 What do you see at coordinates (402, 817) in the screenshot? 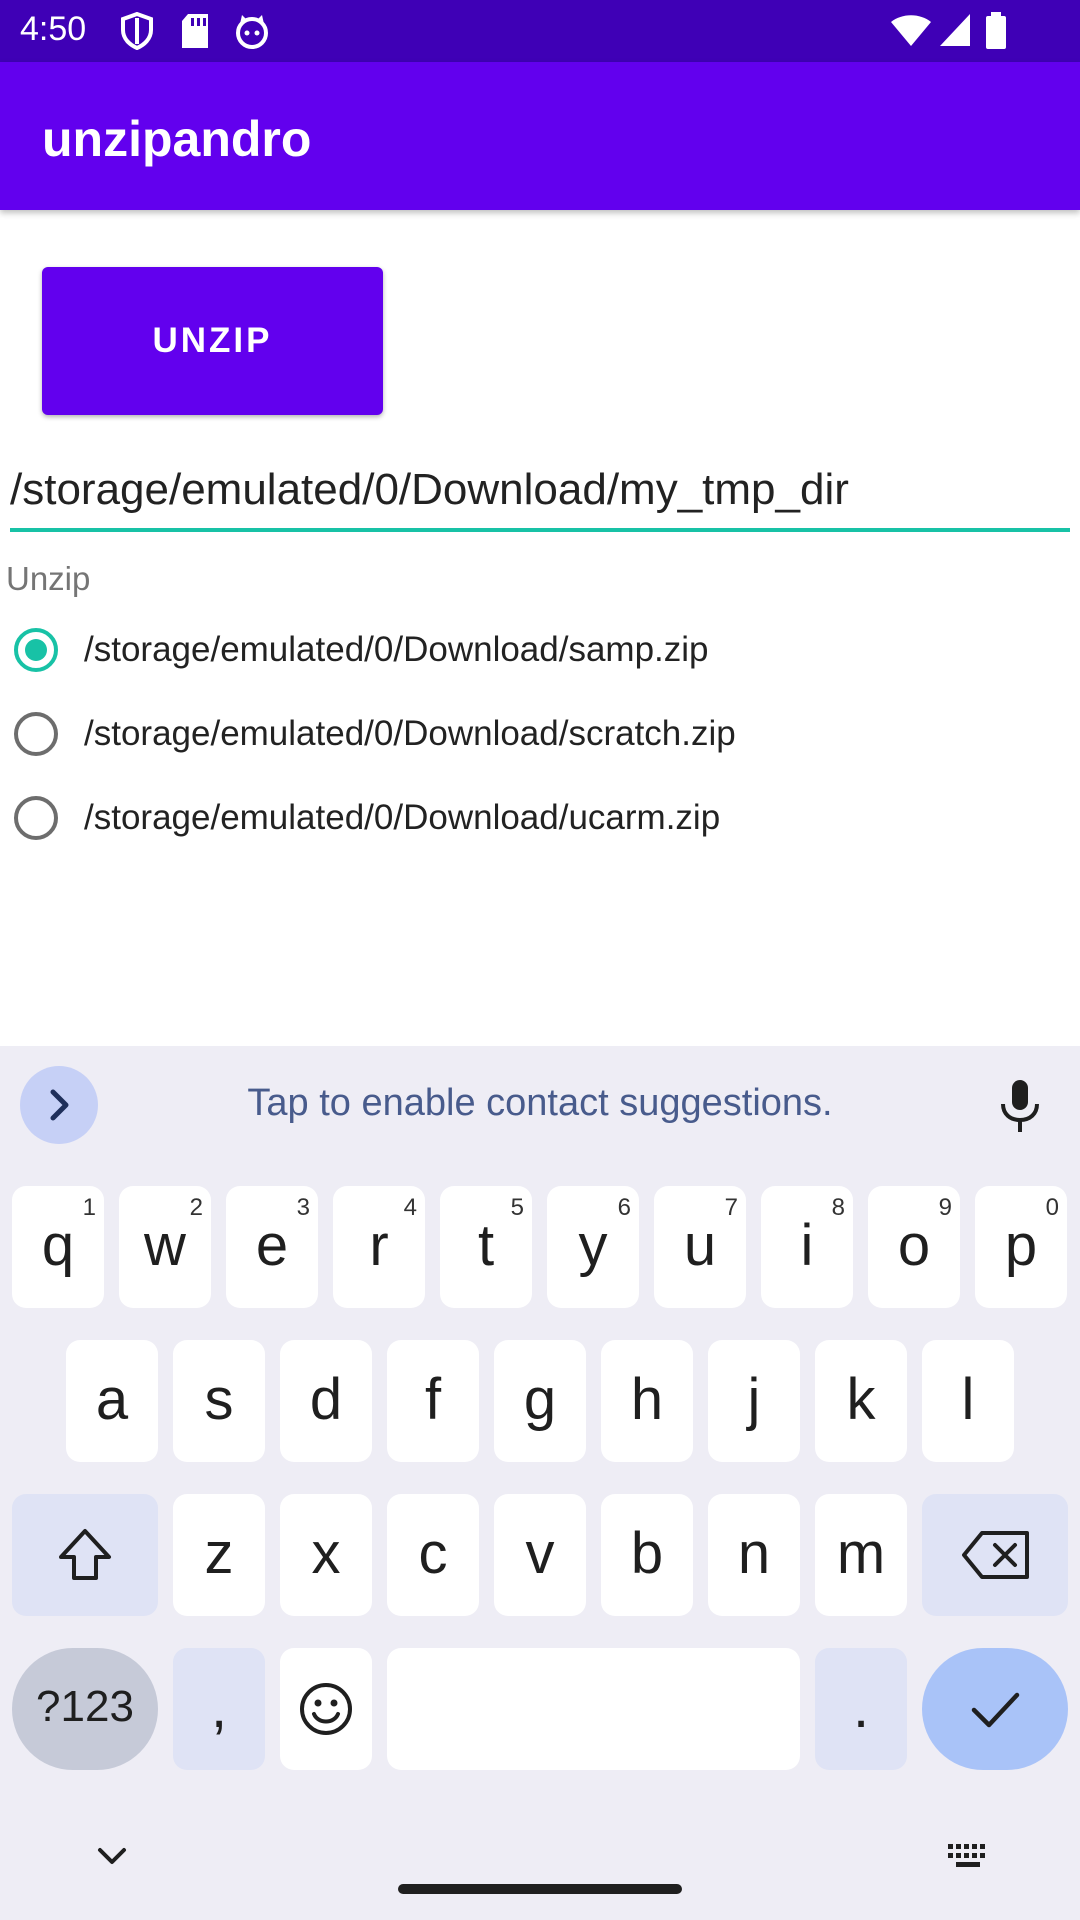
I see `radio-option-label: /storage/emulated/0/Download/ucarm.zip` at bounding box center [402, 817].